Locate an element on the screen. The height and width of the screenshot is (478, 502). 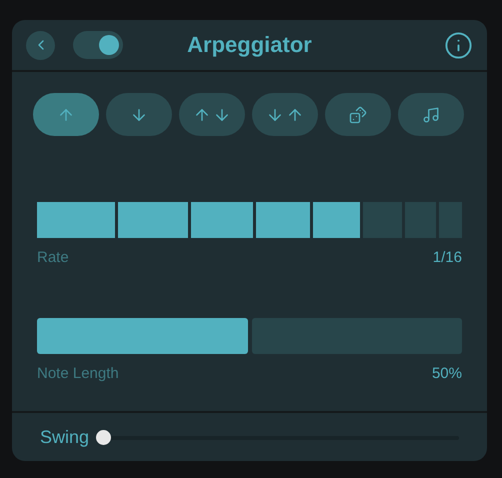
swing-thumb is located at coordinates (104, 437).